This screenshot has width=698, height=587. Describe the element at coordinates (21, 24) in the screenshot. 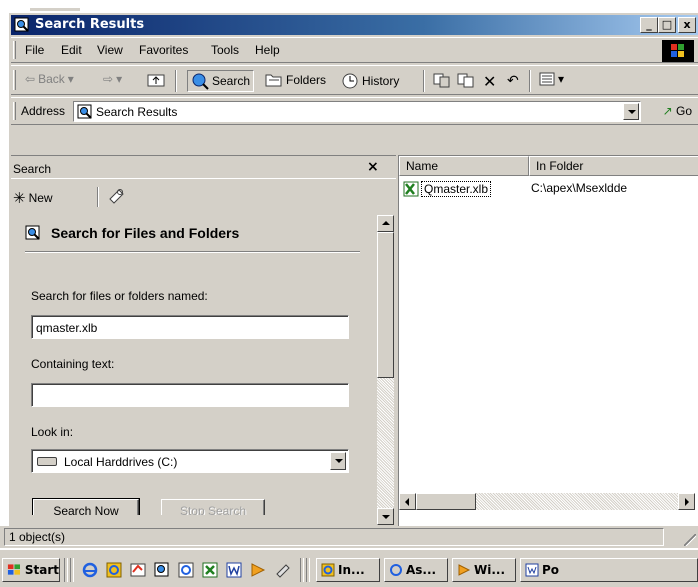

I see `search-window-icon` at that location.